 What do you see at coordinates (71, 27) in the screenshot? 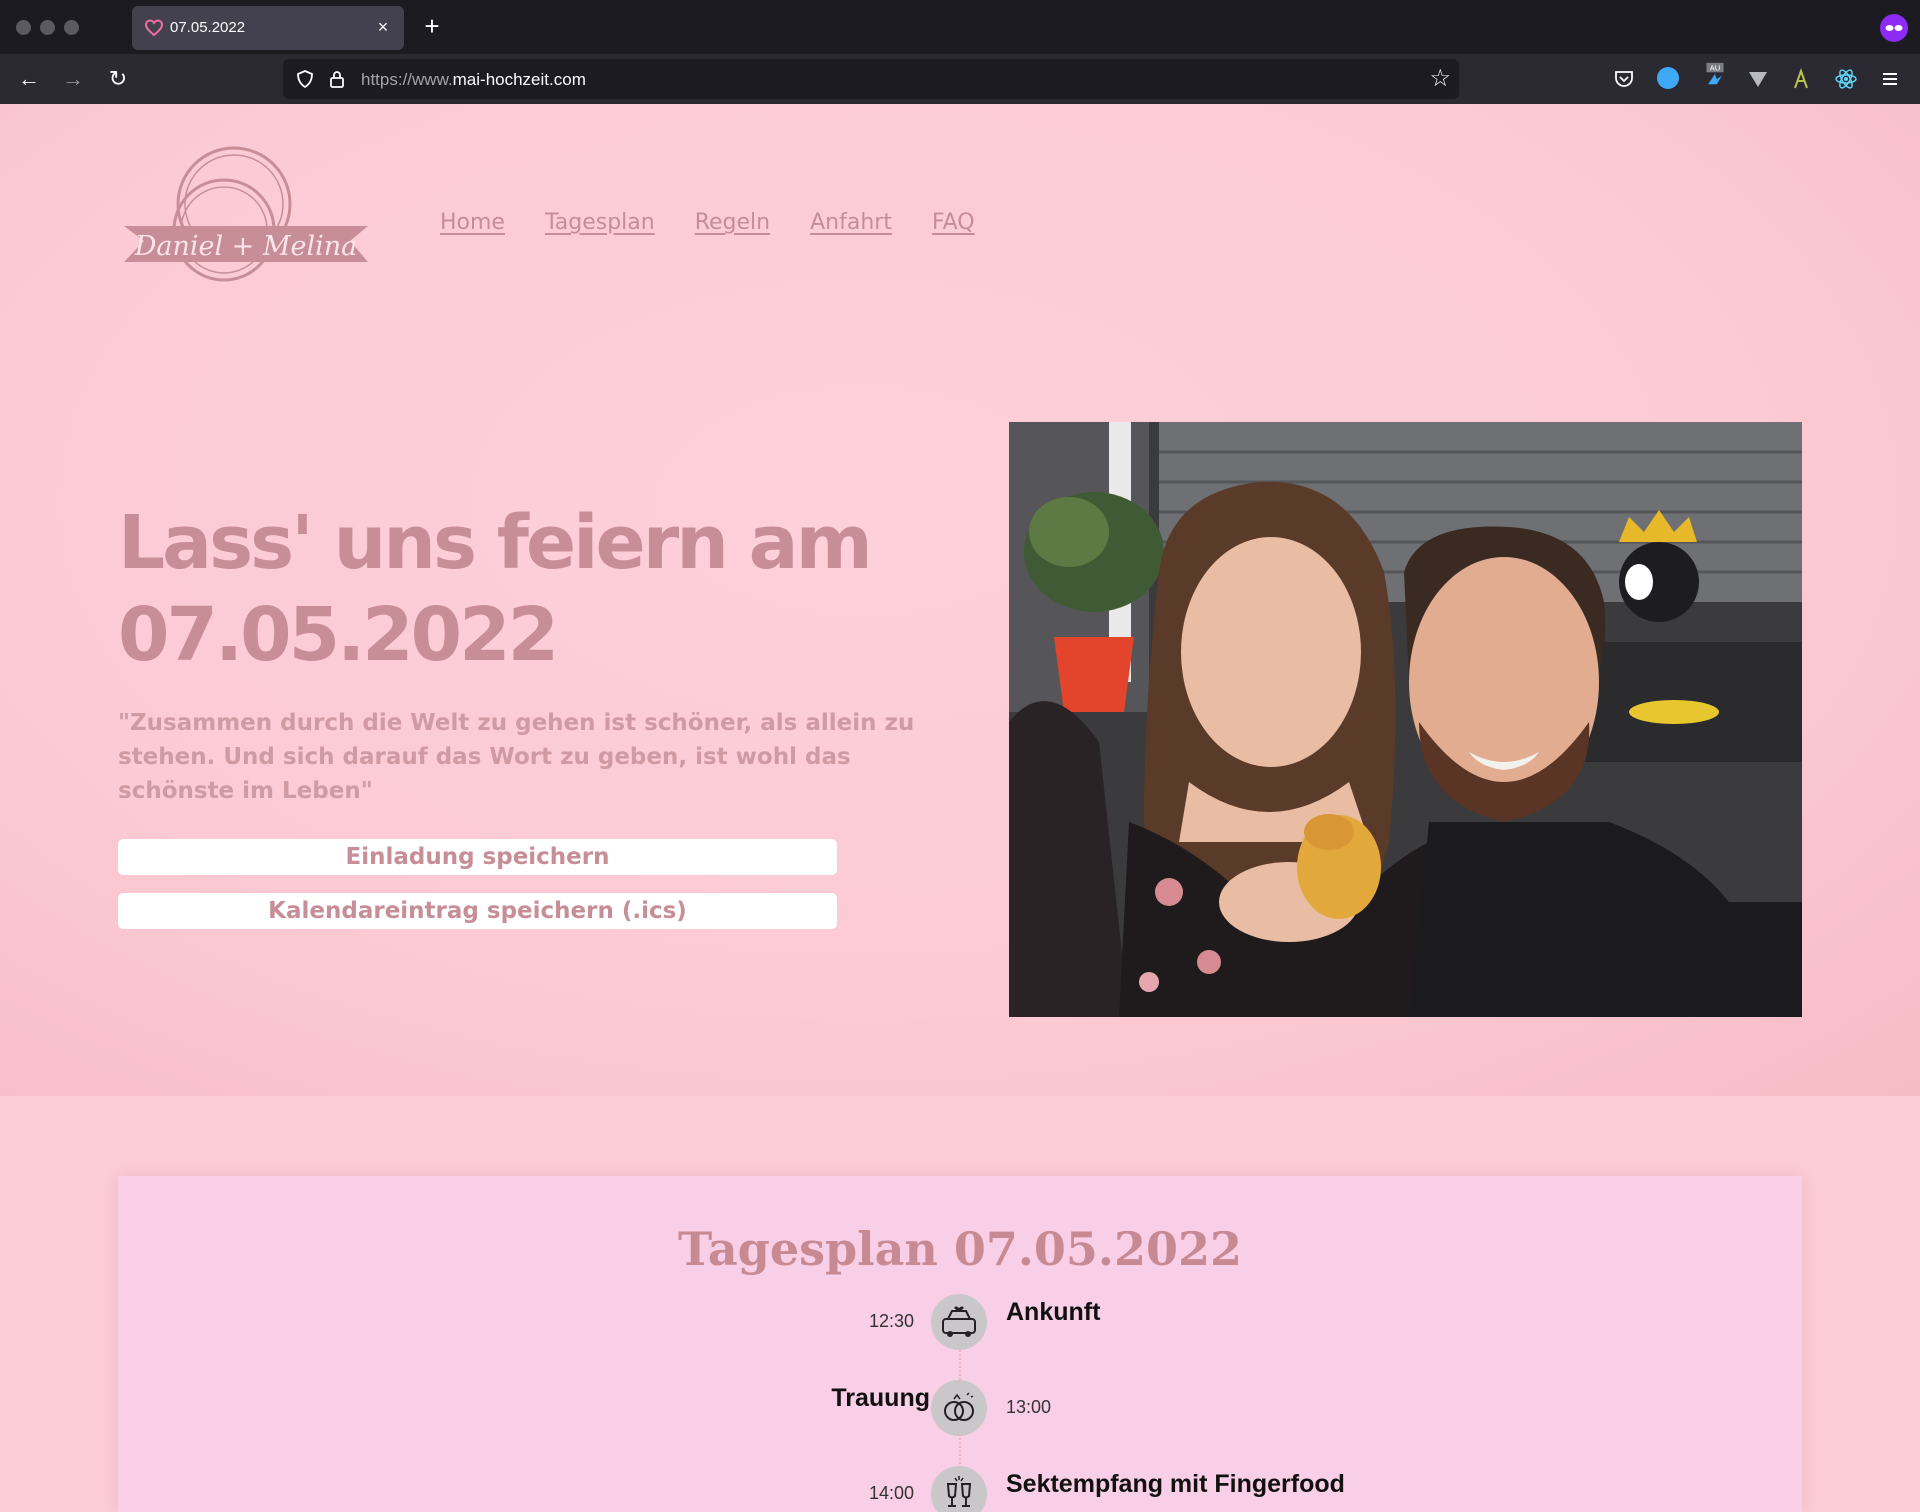
I see `window-zoom-control` at bounding box center [71, 27].